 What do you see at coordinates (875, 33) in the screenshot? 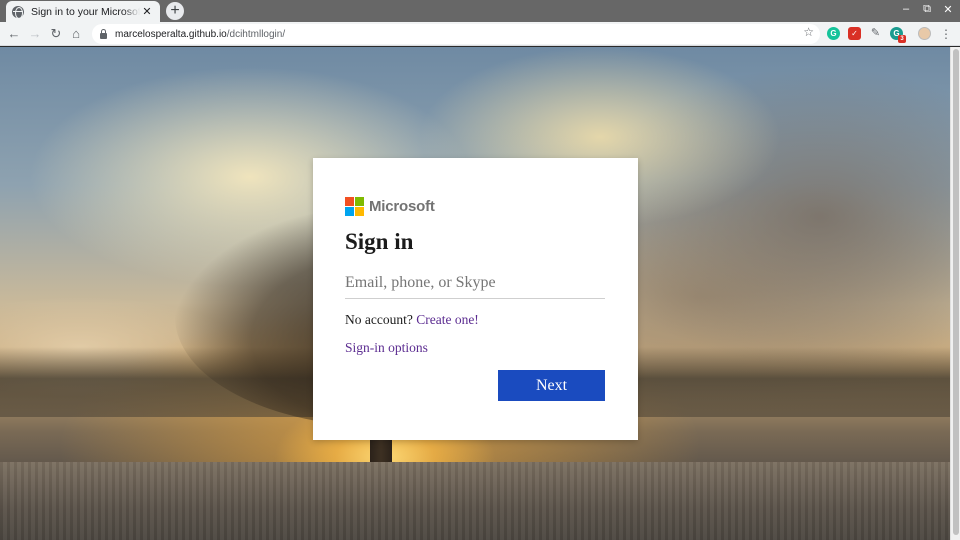
I see `eyedropper-icon: ✎` at bounding box center [875, 33].